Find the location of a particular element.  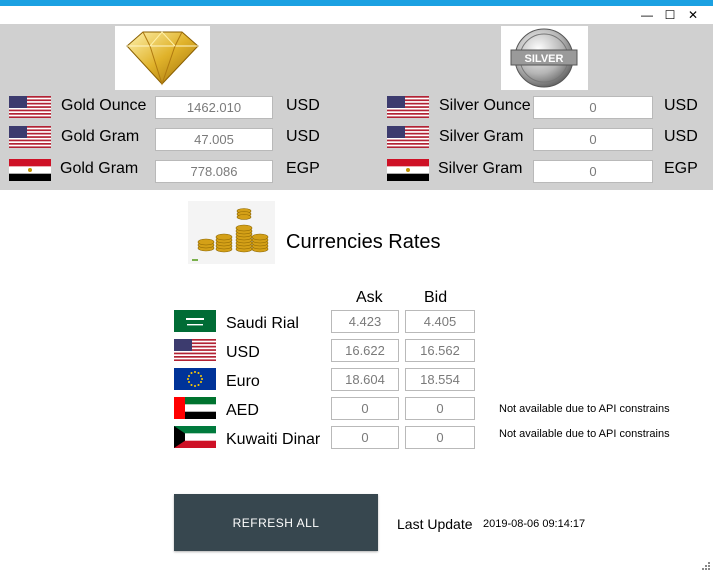

silver-gram-egp-field: 0 is located at coordinates (593, 171).